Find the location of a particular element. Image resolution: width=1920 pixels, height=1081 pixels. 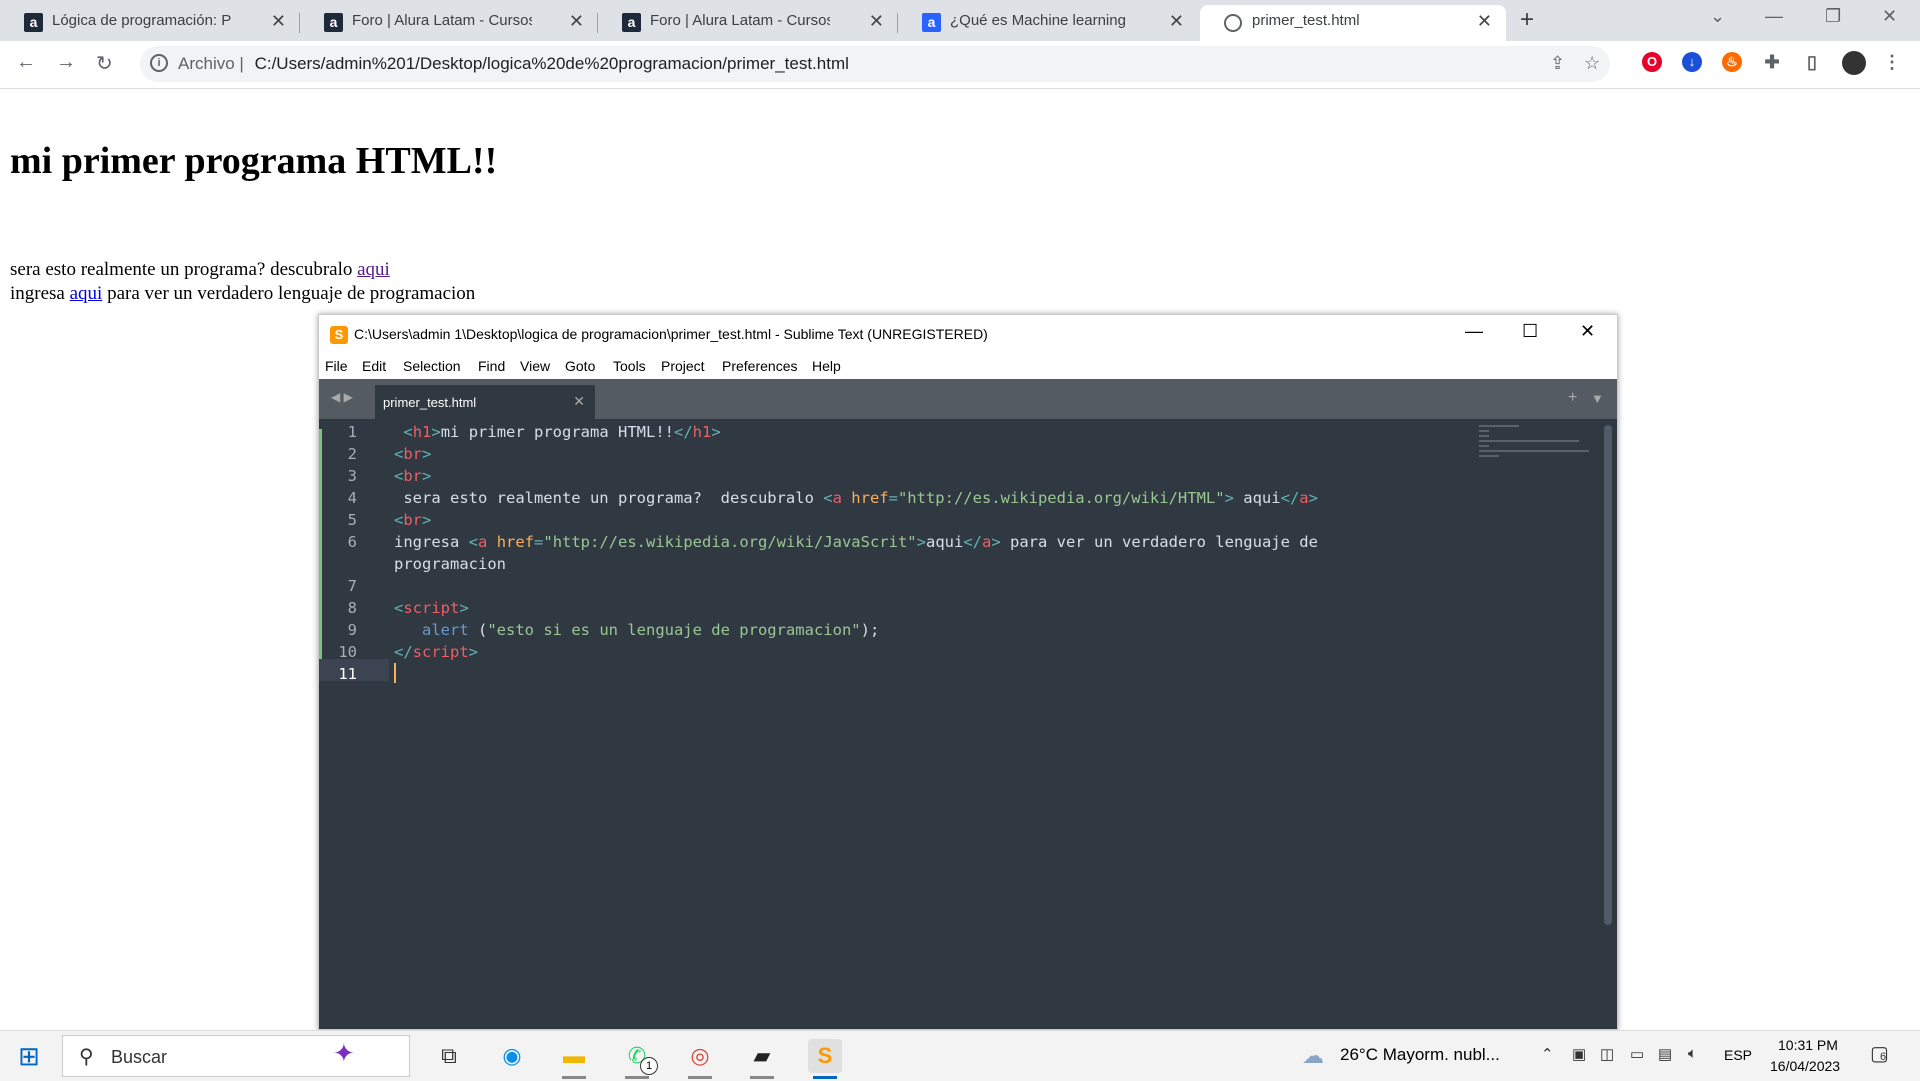

sublime-minimize-icon: — is located at coordinates (1474, 331).